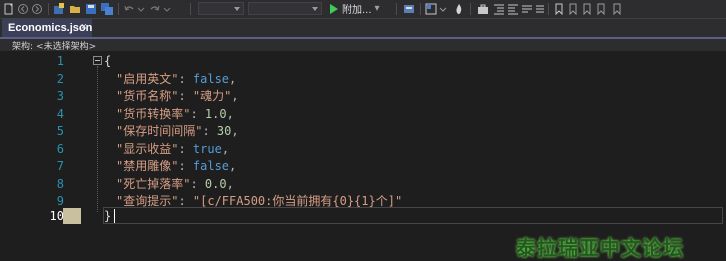 Image resolution: width=726 pixels, height=261 pixels. Describe the element at coordinates (75, 8) in the screenshot. I see `open-icon` at that location.